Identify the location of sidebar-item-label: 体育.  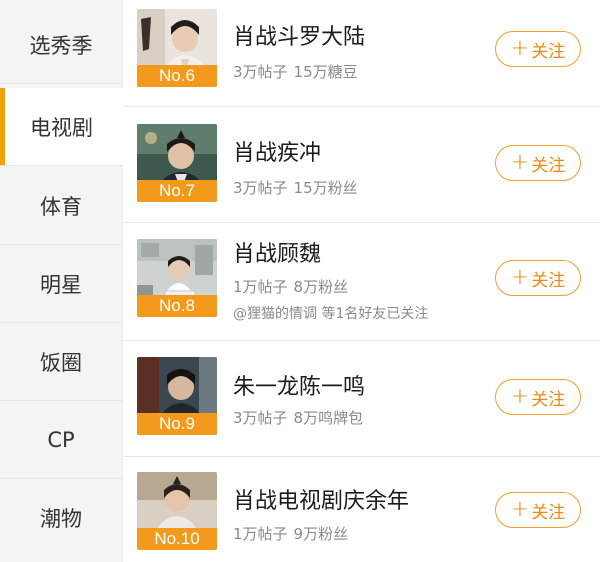
(61, 206).